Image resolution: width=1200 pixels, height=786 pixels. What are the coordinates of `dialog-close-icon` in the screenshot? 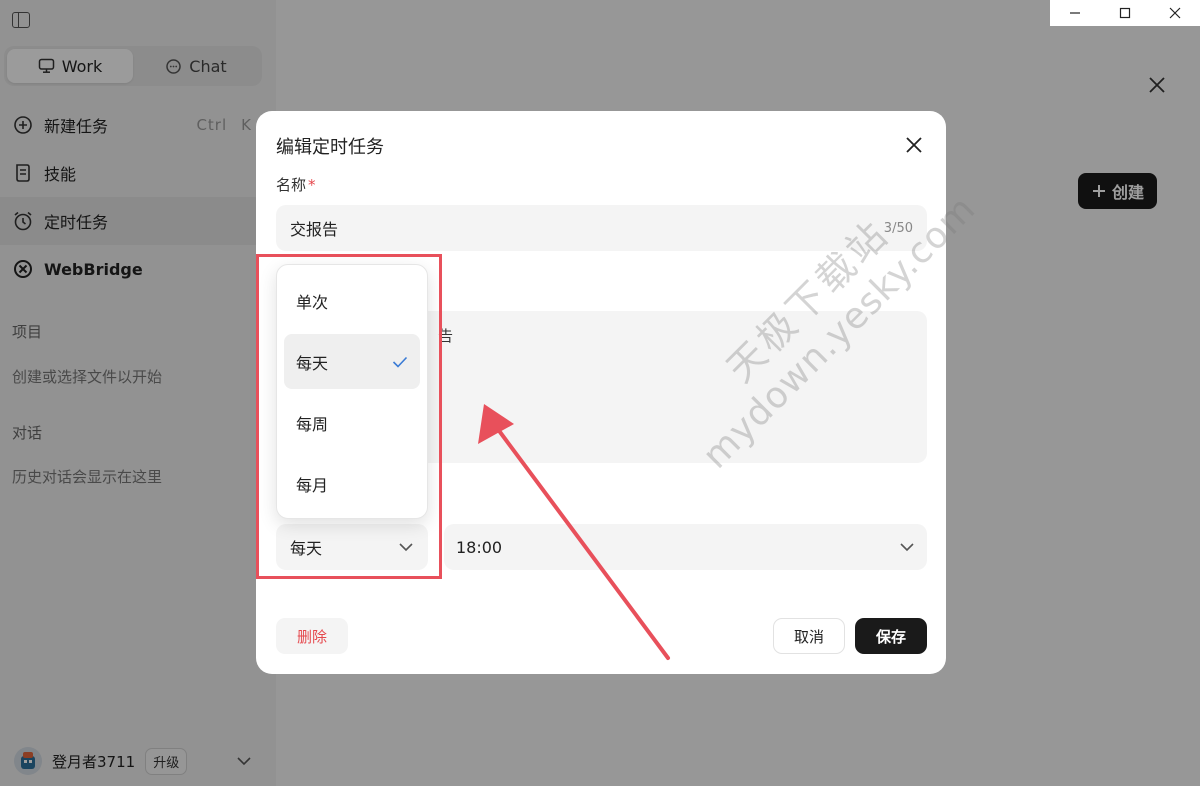 It's located at (914, 145).